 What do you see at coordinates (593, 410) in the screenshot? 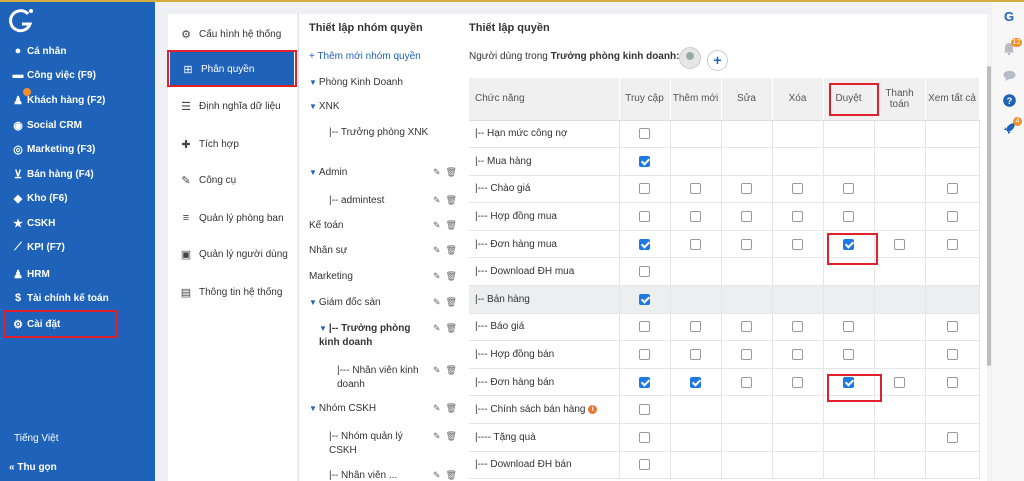
I see `info-icon: i` at bounding box center [593, 410].